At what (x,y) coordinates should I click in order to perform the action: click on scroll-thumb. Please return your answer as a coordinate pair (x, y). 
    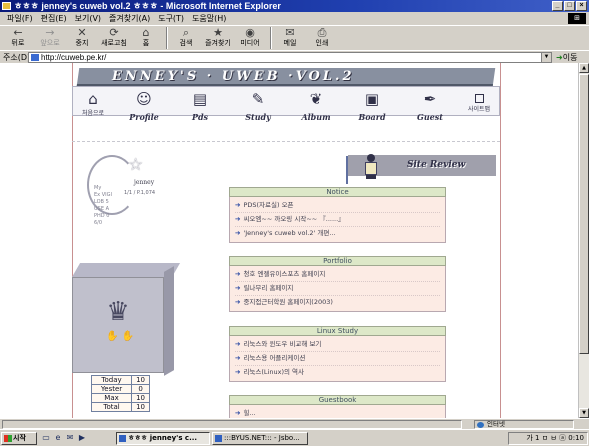
    Looking at the image, I should click on (584, 214).